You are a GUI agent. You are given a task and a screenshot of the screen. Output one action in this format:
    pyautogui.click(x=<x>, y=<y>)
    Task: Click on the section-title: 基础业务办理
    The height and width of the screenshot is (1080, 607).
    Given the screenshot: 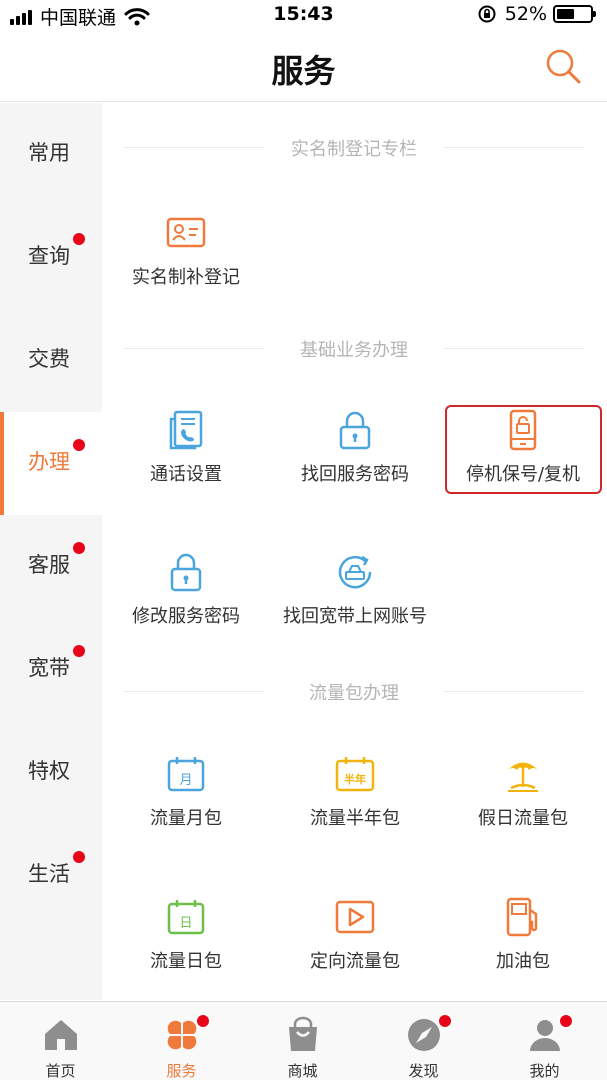 What is the action you would take?
    pyautogui.click(x=354, y=350)
    